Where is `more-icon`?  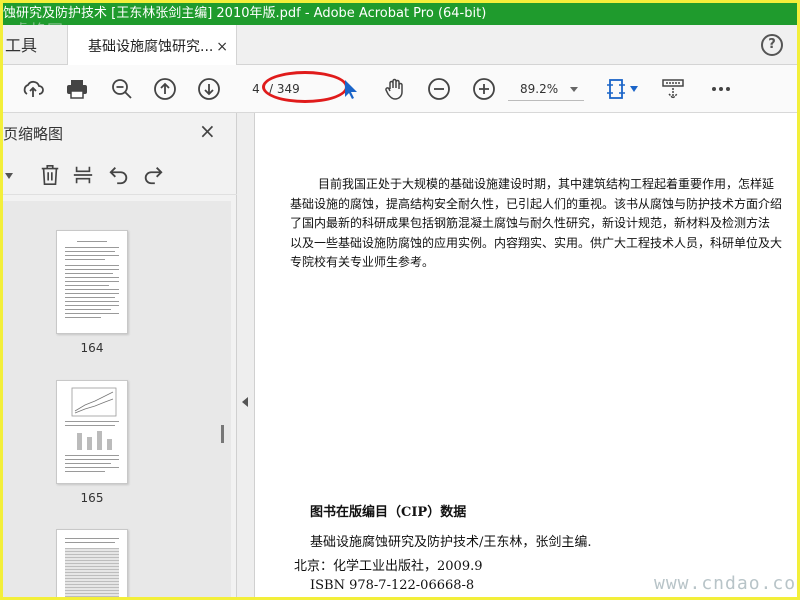 more-icon is located at coordinates (721, 89).